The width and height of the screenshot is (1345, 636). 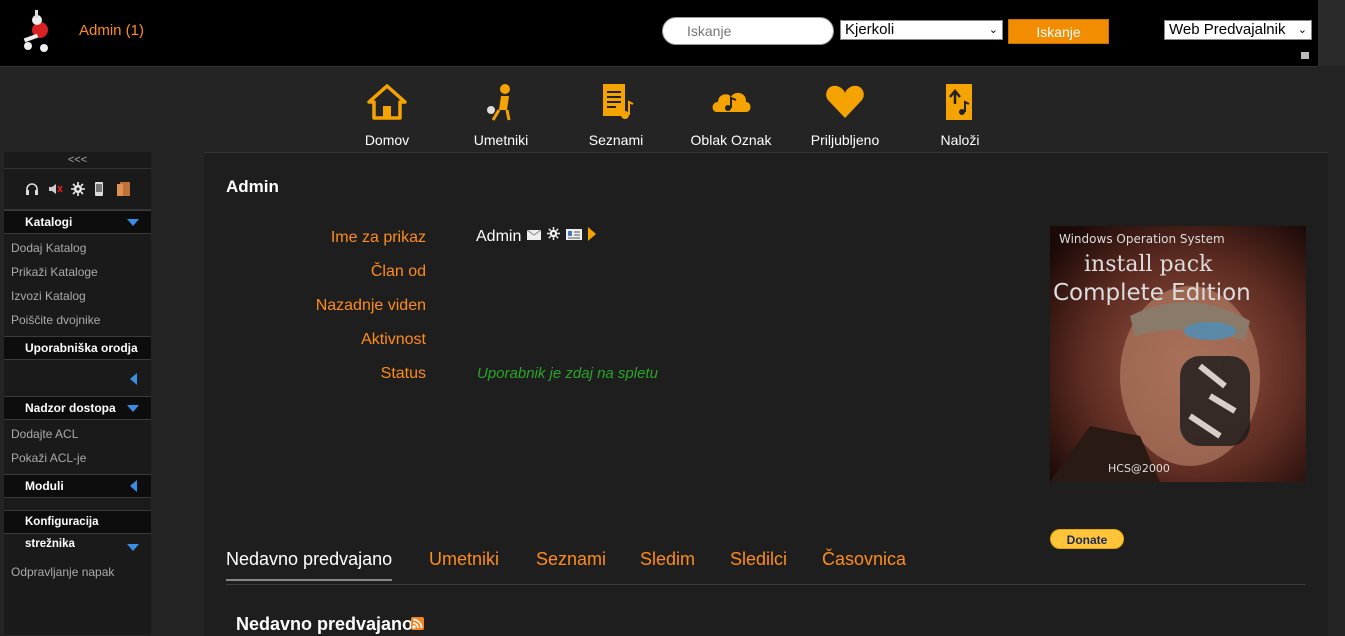 What do you see at coordinates (574, 236) in the screenshot?
I see `id-card-icon` at bounding box center [574, 236].